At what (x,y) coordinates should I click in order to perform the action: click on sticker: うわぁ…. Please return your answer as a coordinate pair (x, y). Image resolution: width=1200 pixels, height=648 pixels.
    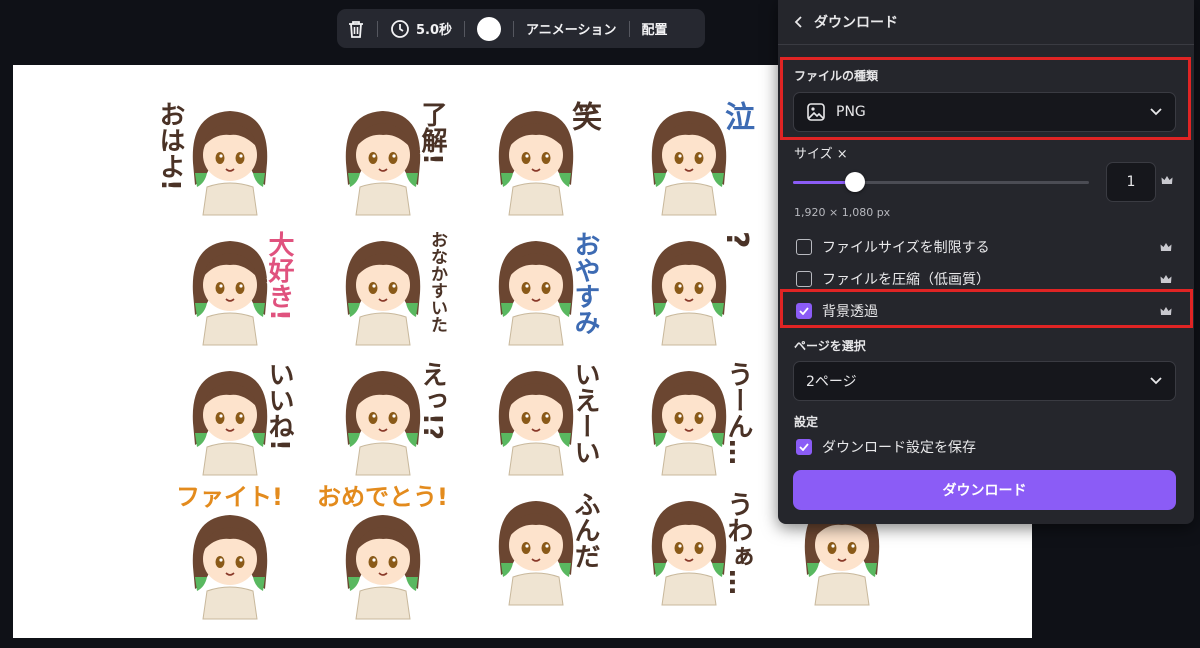
    Looking at the image, I should click on (688, 550).